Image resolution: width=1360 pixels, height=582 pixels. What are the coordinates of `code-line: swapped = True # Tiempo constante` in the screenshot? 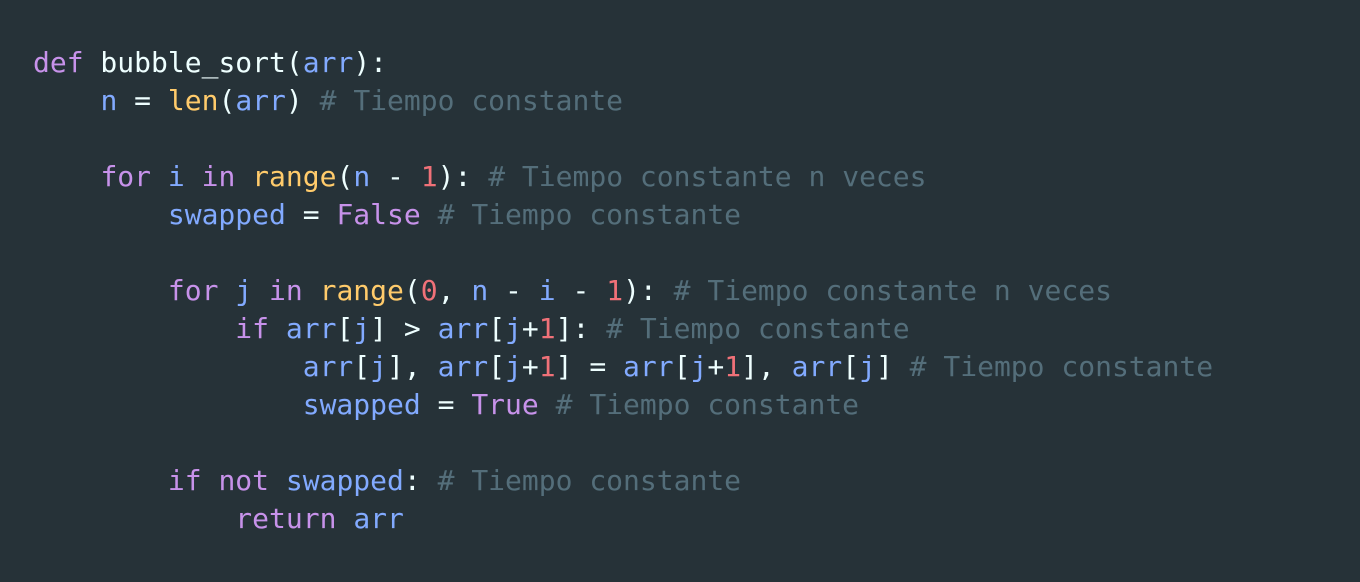 It's located at (696, 405).